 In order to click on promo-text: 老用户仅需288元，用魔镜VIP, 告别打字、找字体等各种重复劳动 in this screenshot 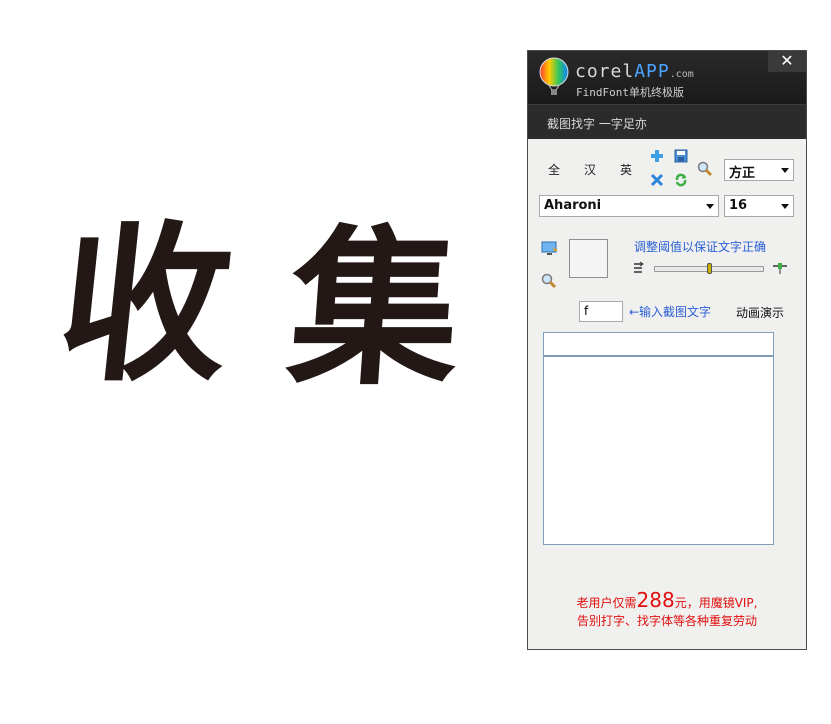, I will do `click(667, 609)`.